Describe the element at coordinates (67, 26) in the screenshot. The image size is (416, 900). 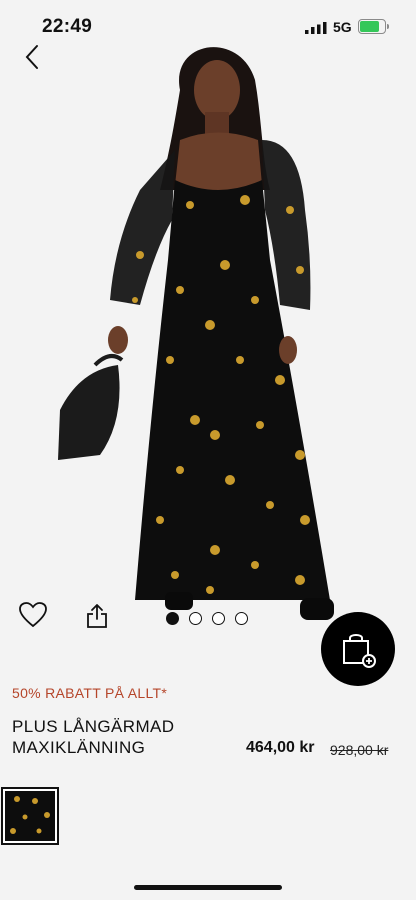
I see `status-time: 22:49` at that location.